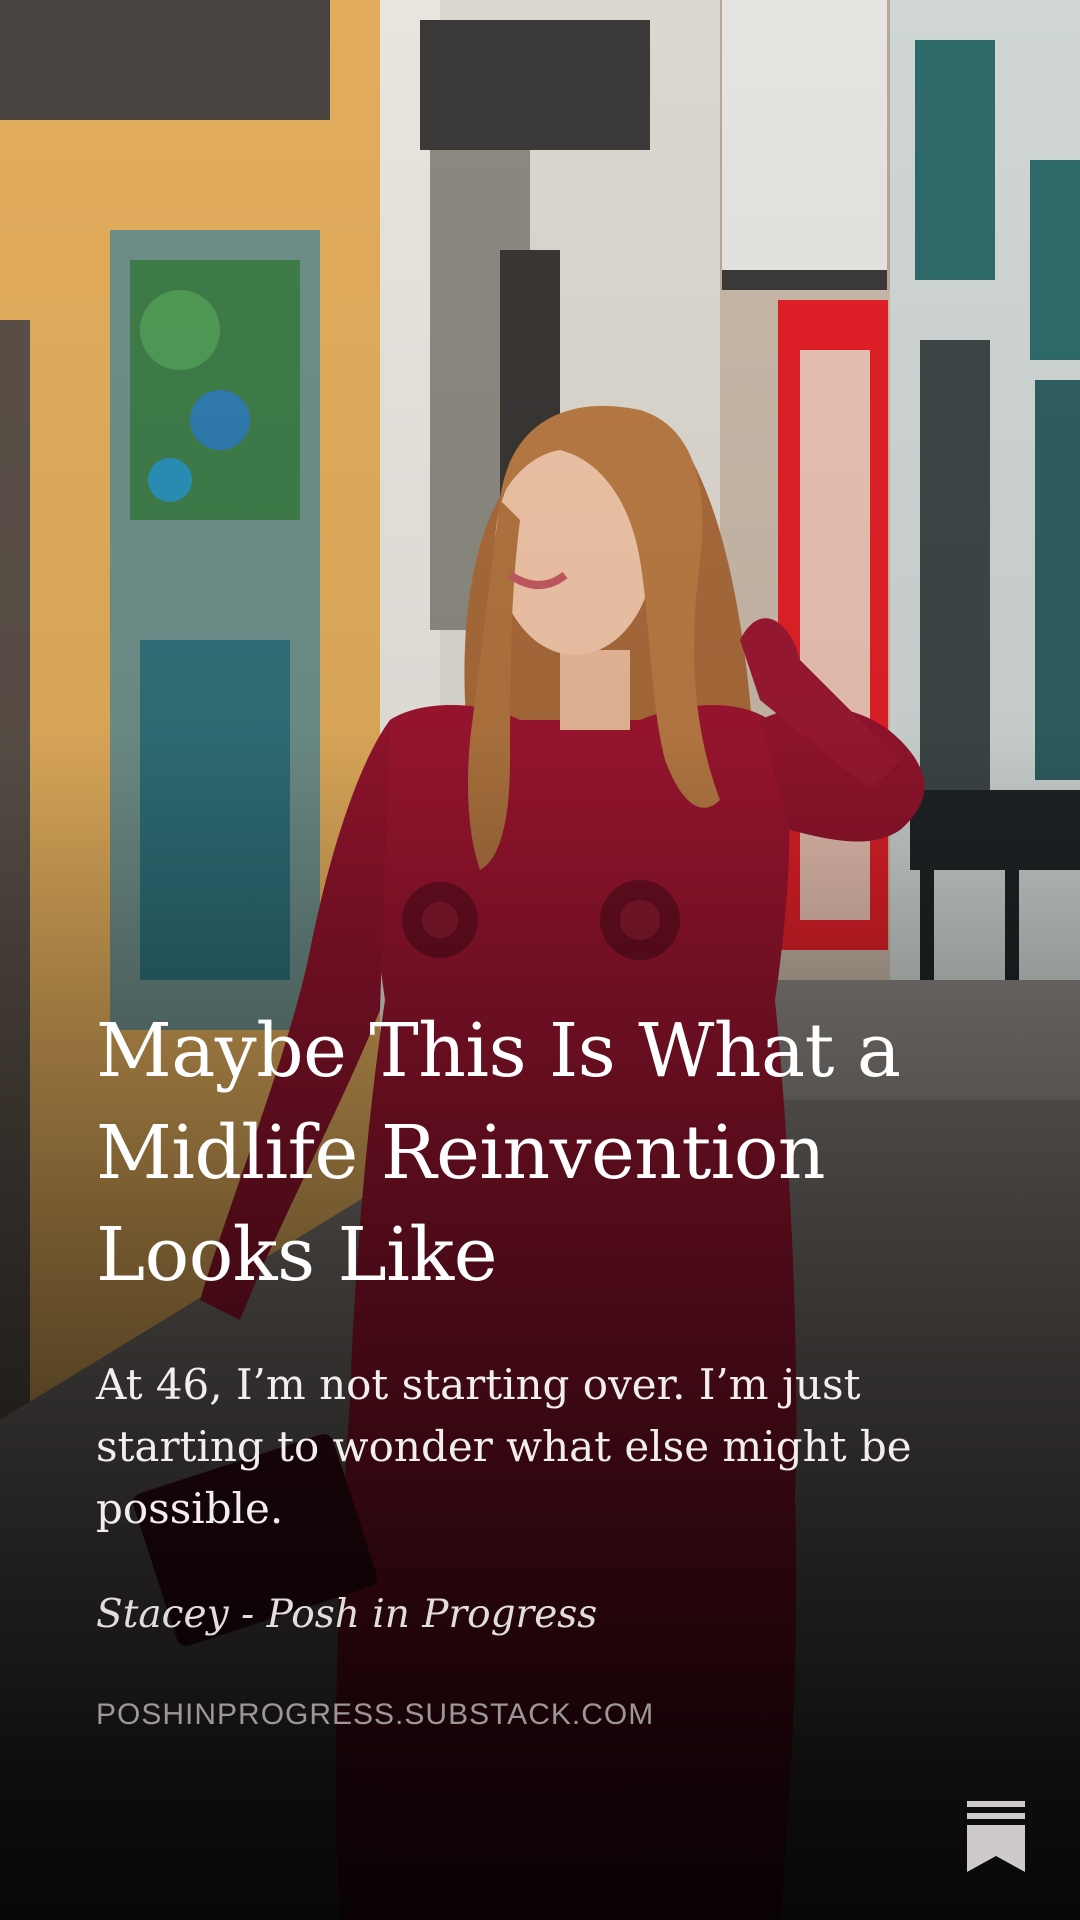  I want to click on substack-bookmark-icon, so click(996, 1836).